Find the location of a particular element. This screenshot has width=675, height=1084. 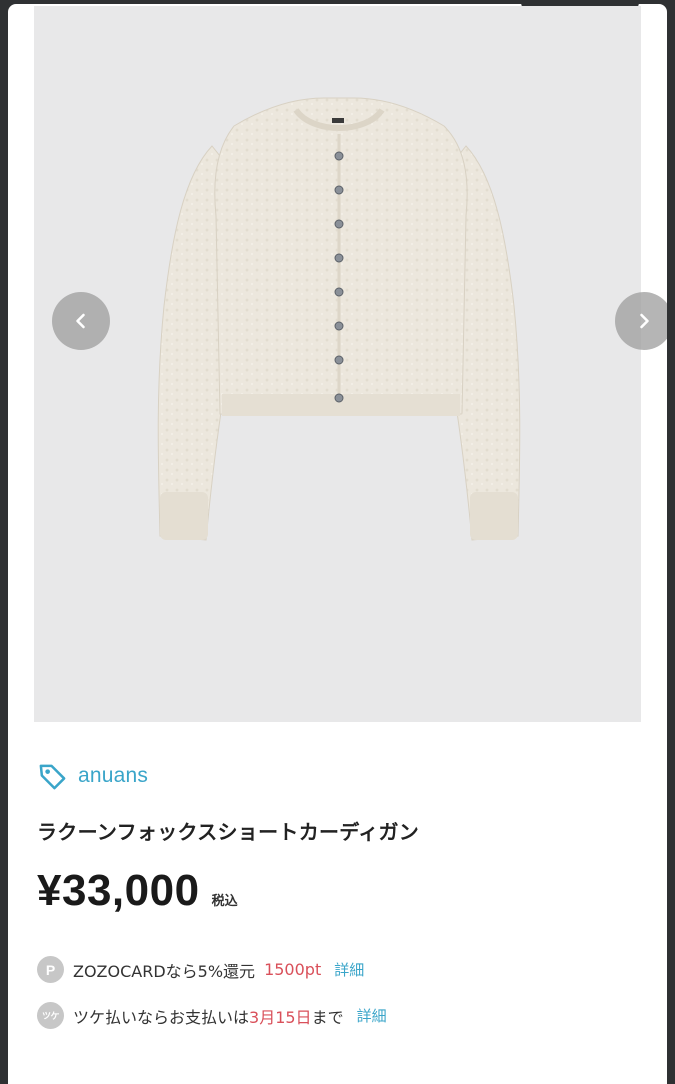

carousel-prev-button is located at coordinates (81, 321).